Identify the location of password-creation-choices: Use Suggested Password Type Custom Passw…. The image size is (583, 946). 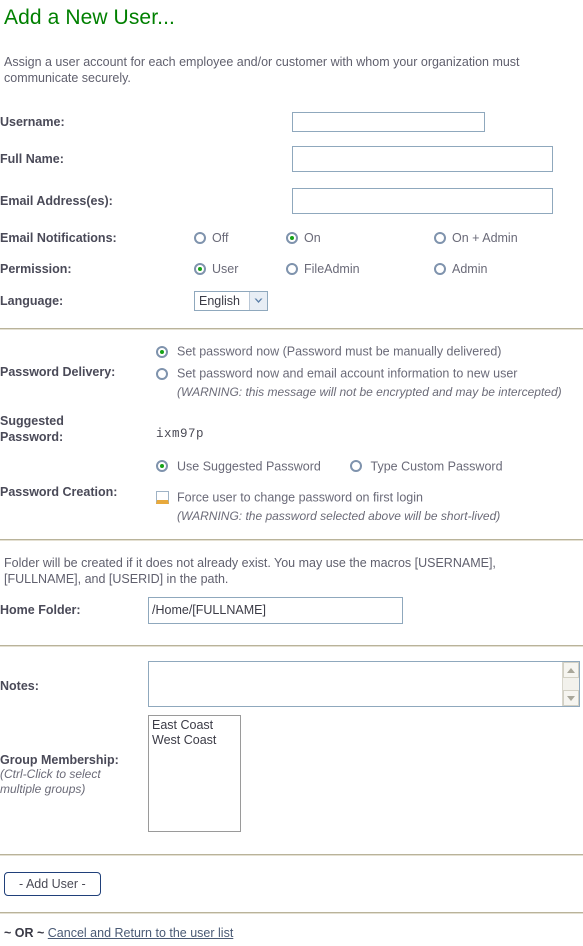
(369, 466).